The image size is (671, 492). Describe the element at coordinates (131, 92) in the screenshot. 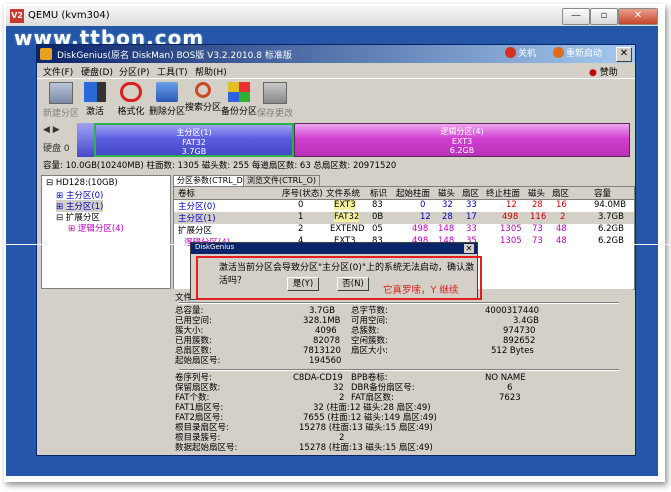

I see `format-icon` at that location.